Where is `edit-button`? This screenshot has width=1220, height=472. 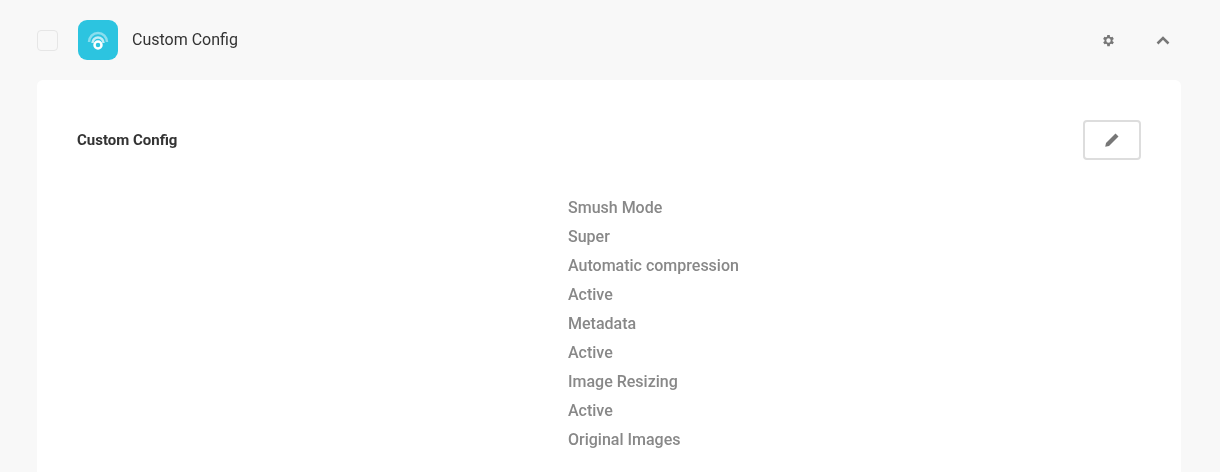 edit-button is located at coordinates (1112, 140).